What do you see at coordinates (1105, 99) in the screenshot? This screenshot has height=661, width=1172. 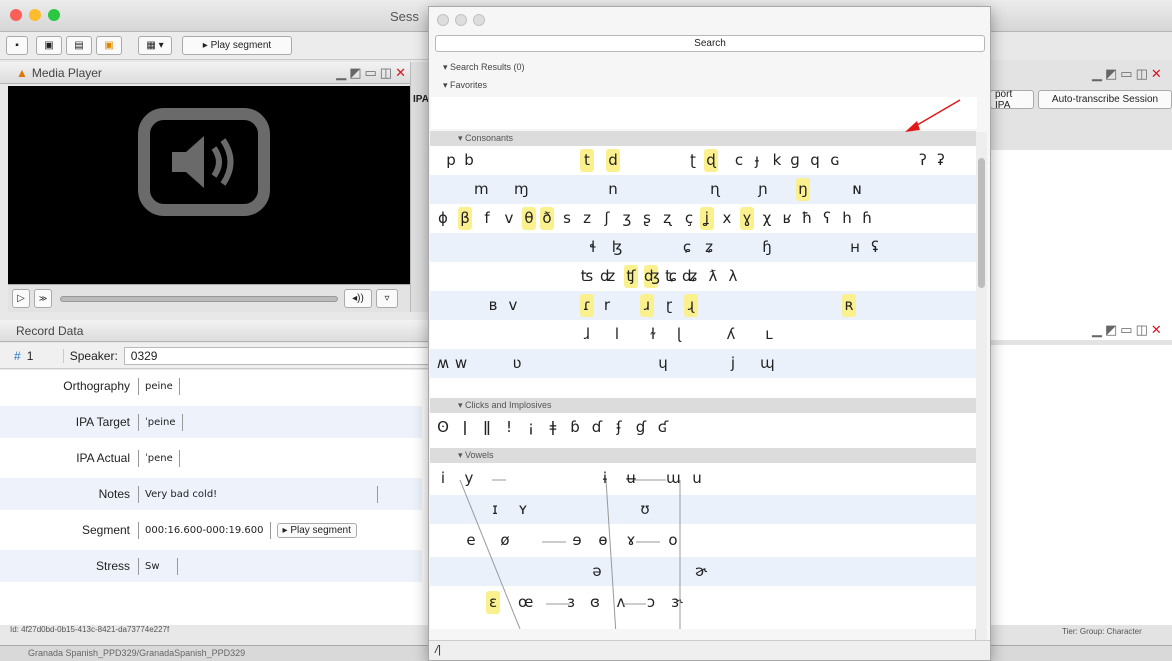 I see `auto-transcribe-button: Auto-transcribe Session` at bounding box center [1105, 99].